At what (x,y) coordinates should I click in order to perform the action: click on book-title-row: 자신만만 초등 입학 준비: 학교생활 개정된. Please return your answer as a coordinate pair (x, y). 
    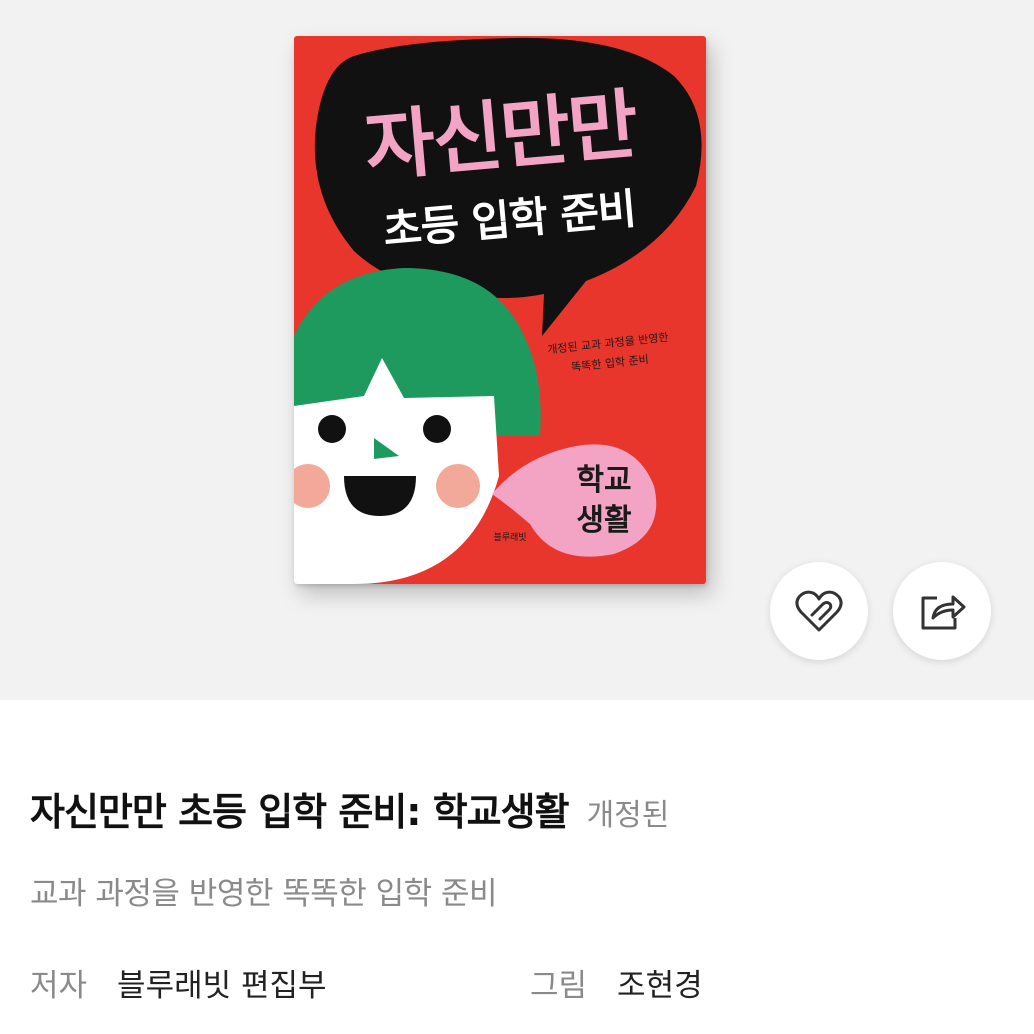
    Looking at the image, I should click on (525, 811).